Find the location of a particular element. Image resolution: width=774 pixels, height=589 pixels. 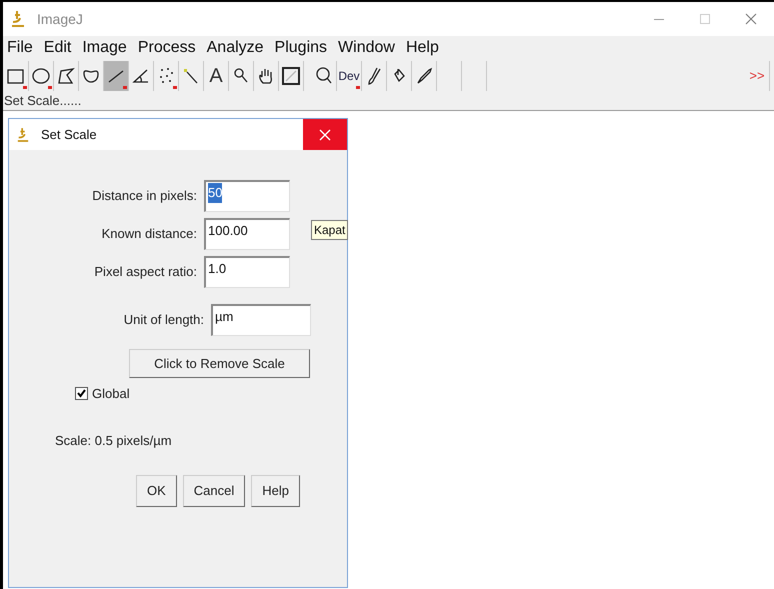

dialog-button: Help is located at coordinates (275, 491).